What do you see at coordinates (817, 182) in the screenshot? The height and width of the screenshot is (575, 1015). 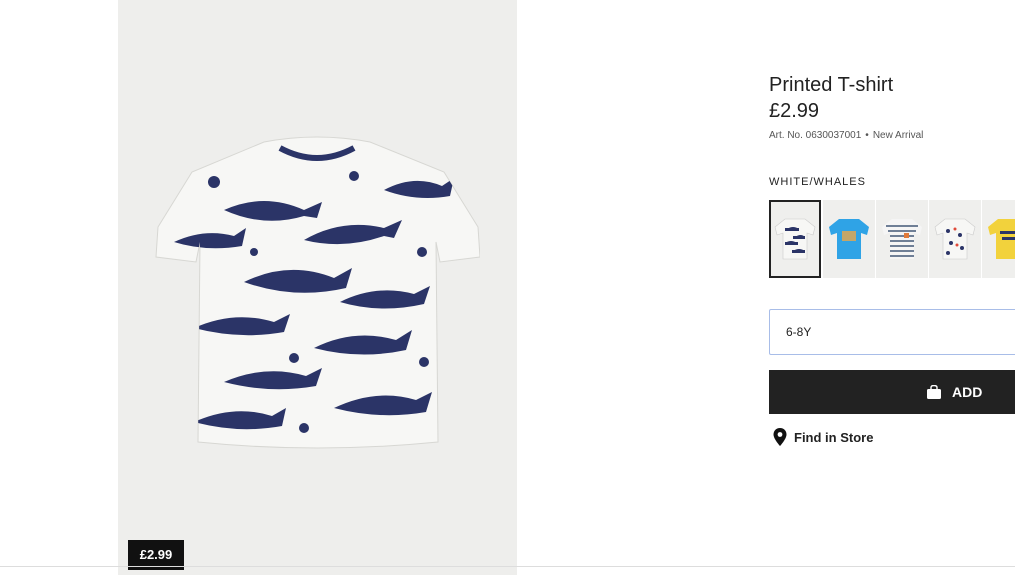 I see `selected-color-name: WHITE/WHALES` at bounding box center [817, 182].